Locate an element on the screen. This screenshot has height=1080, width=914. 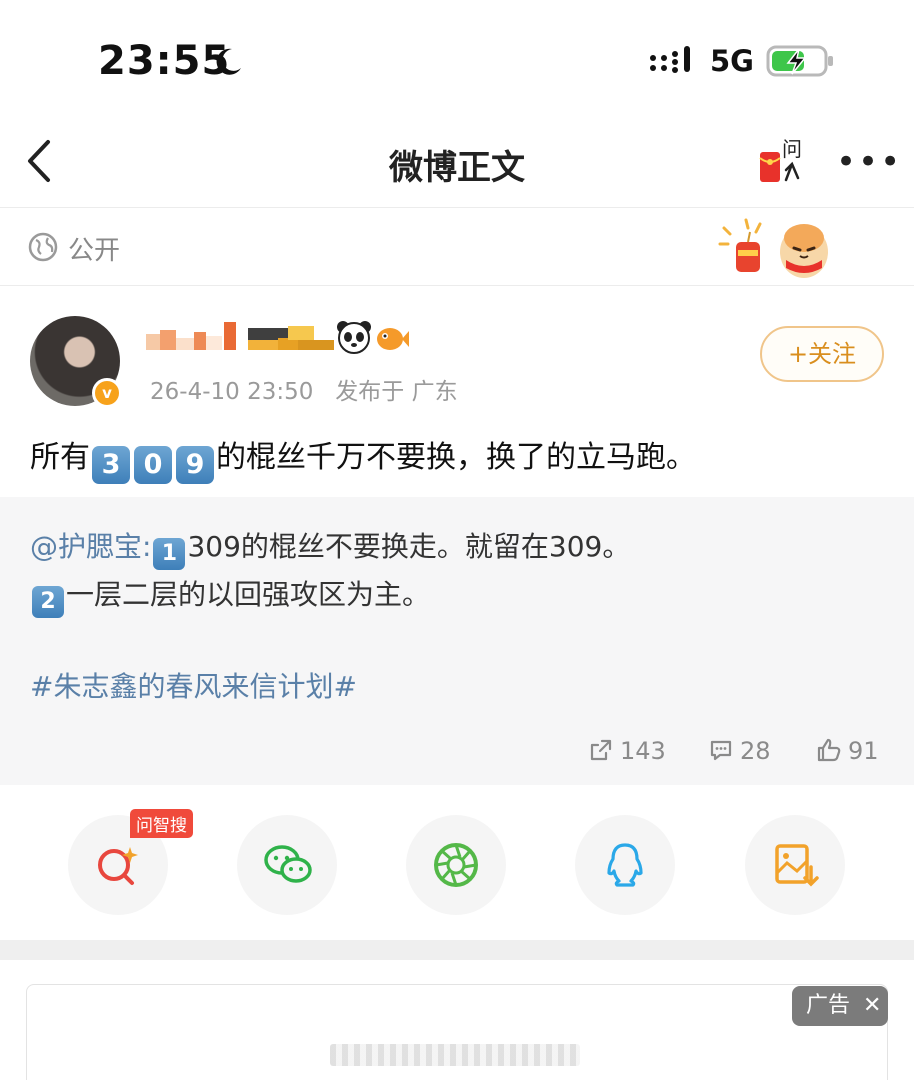
ad-close-button: 广告 ✕ is located at coordinates (840, 1006).